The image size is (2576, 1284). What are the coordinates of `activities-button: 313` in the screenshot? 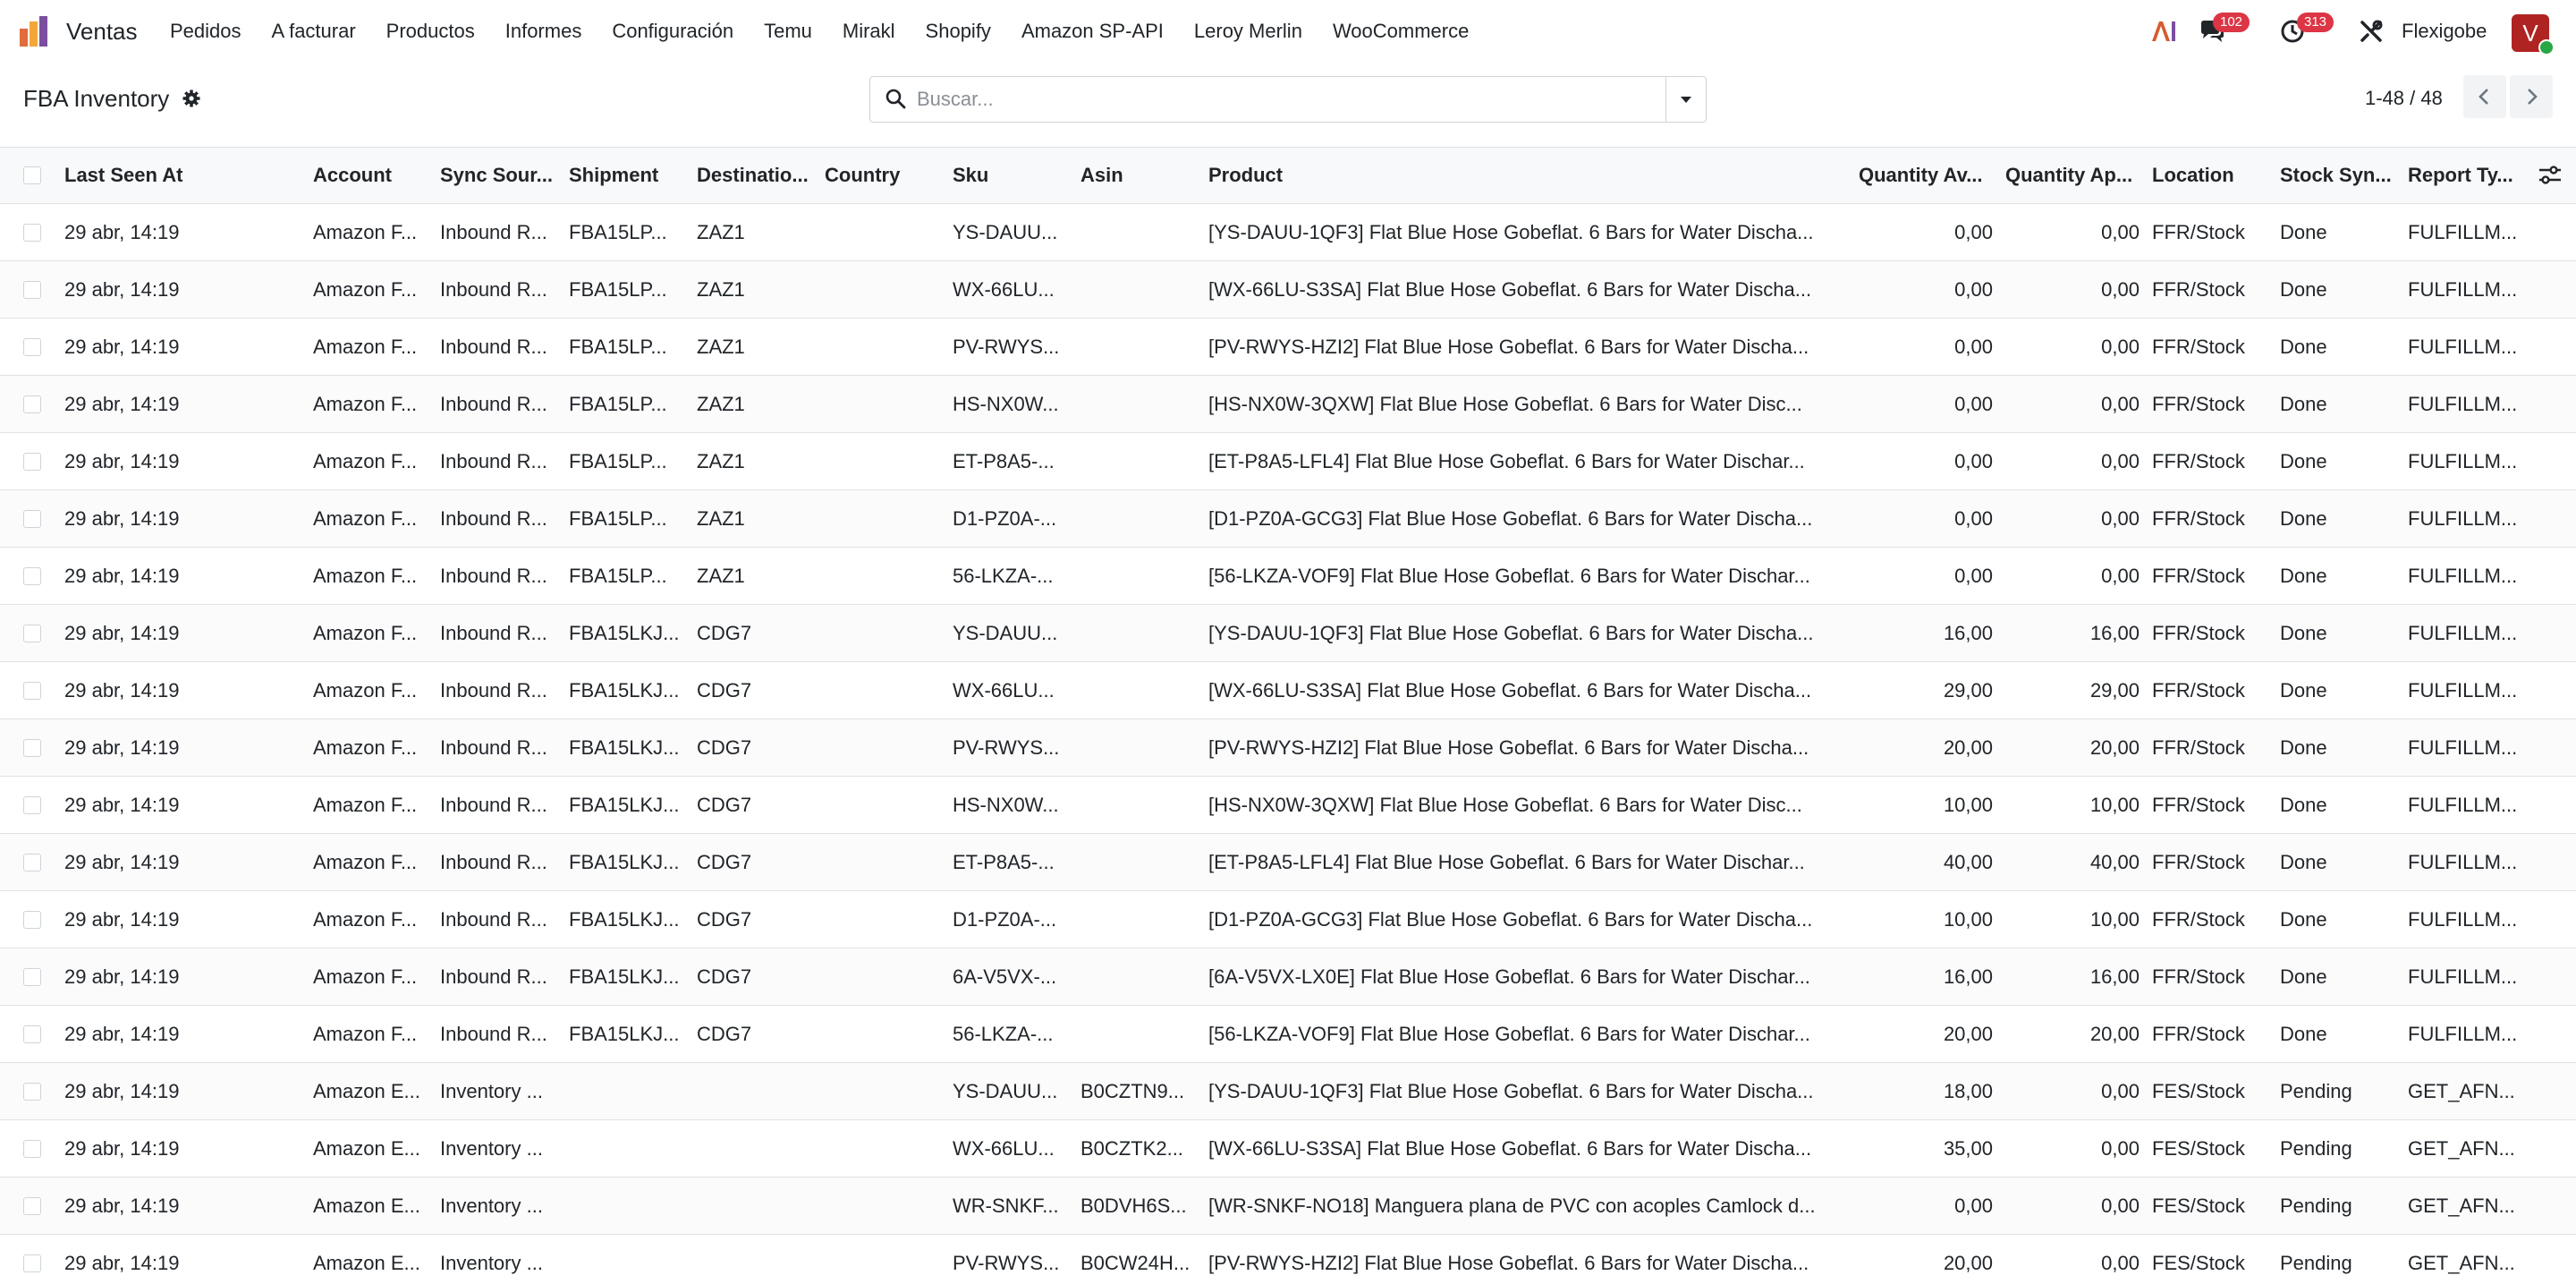 It's located at (2307, 29).